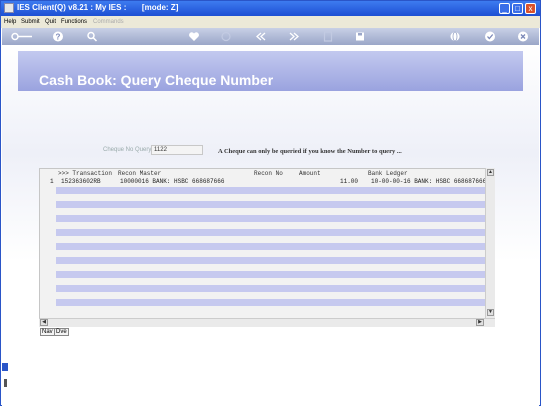 This screenshot has height=406, width=541. I want to click on row-index: 1, so click(52, 181).